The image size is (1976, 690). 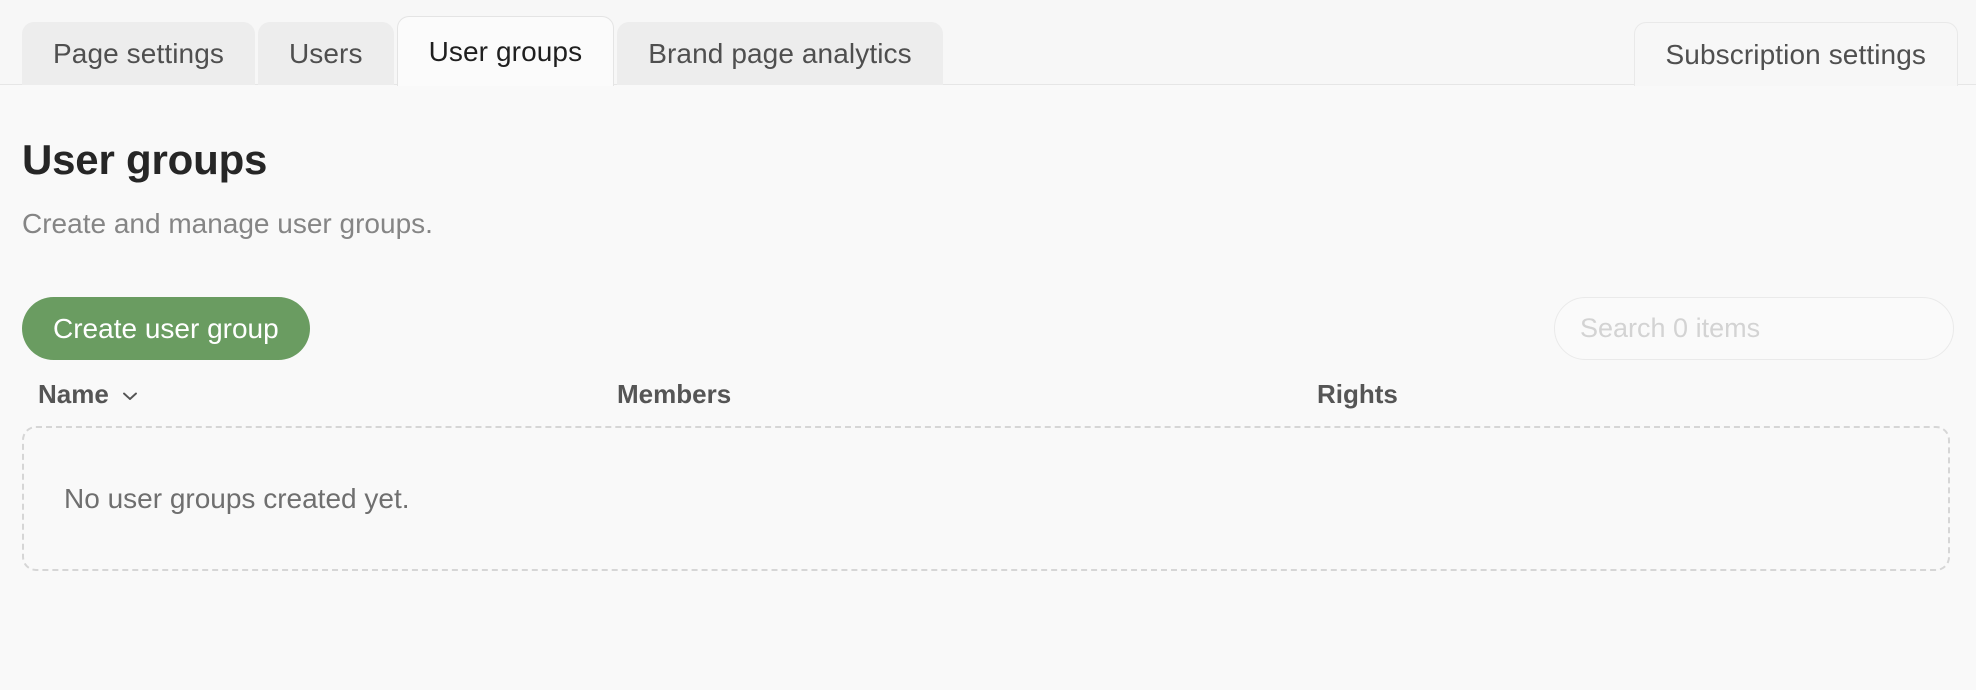 What do you see at coordinates (145, 159) in the screenshot?
I see `page-title: User groups` at bounding box center [145, 159].